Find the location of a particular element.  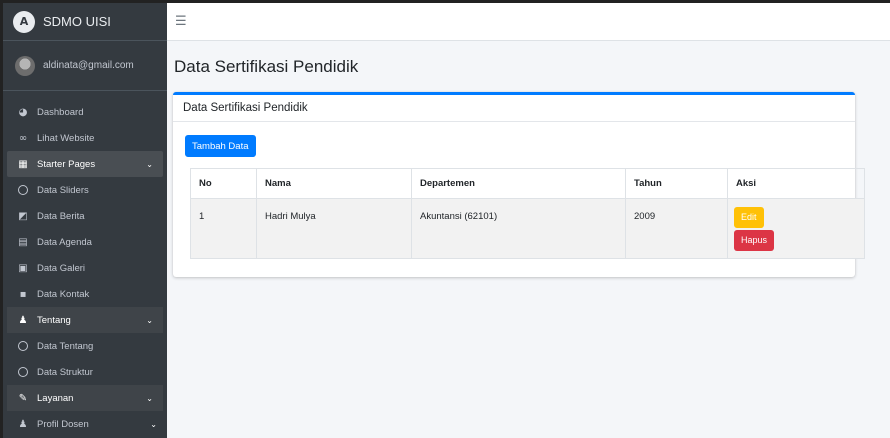

avatar is located at coordinates (25, 65).